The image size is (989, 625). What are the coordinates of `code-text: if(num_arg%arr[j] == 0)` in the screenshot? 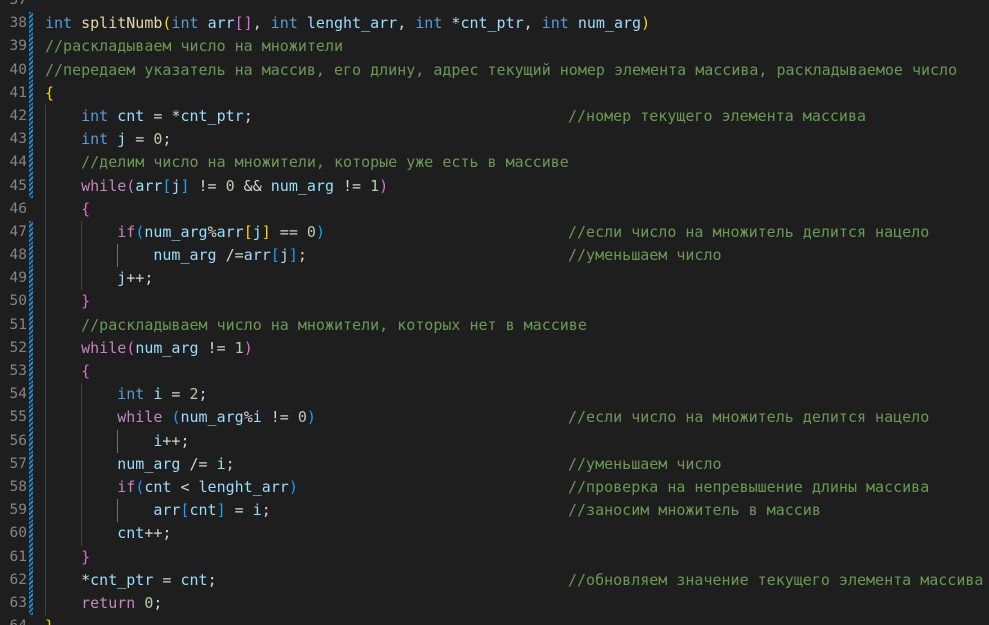 It's located at (185, 232).